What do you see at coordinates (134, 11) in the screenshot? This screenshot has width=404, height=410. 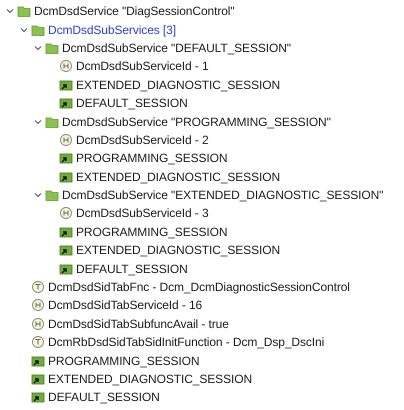 I see `tree-item: DcmDsdService "DiagSessionControl"` at bounding box center [134, 11].